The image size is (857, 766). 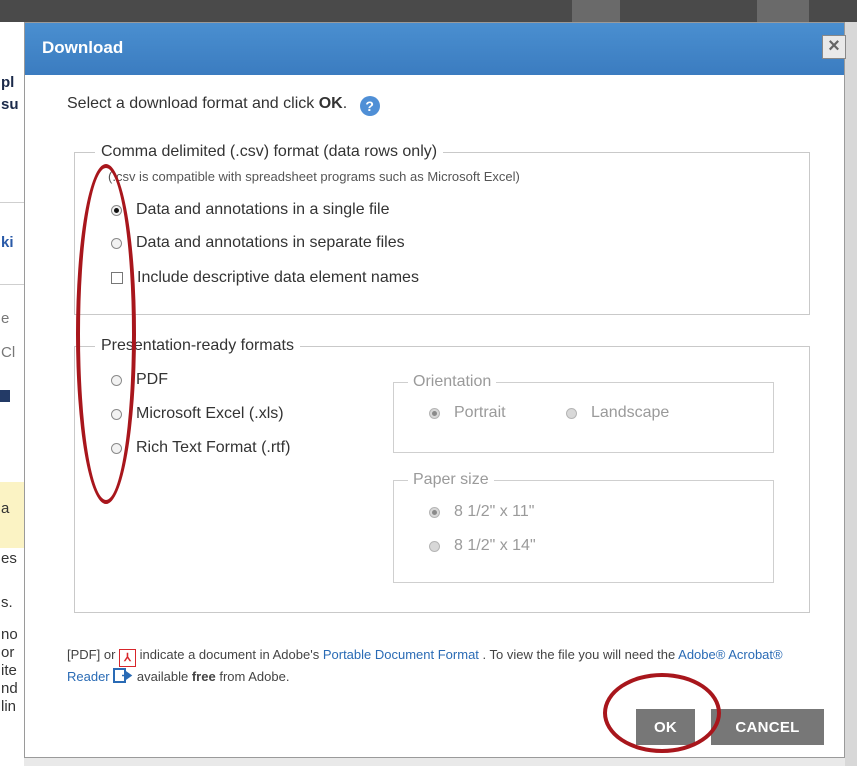 I want to click on dialog-titlebar: Download ×, so click(x=435, y=49).